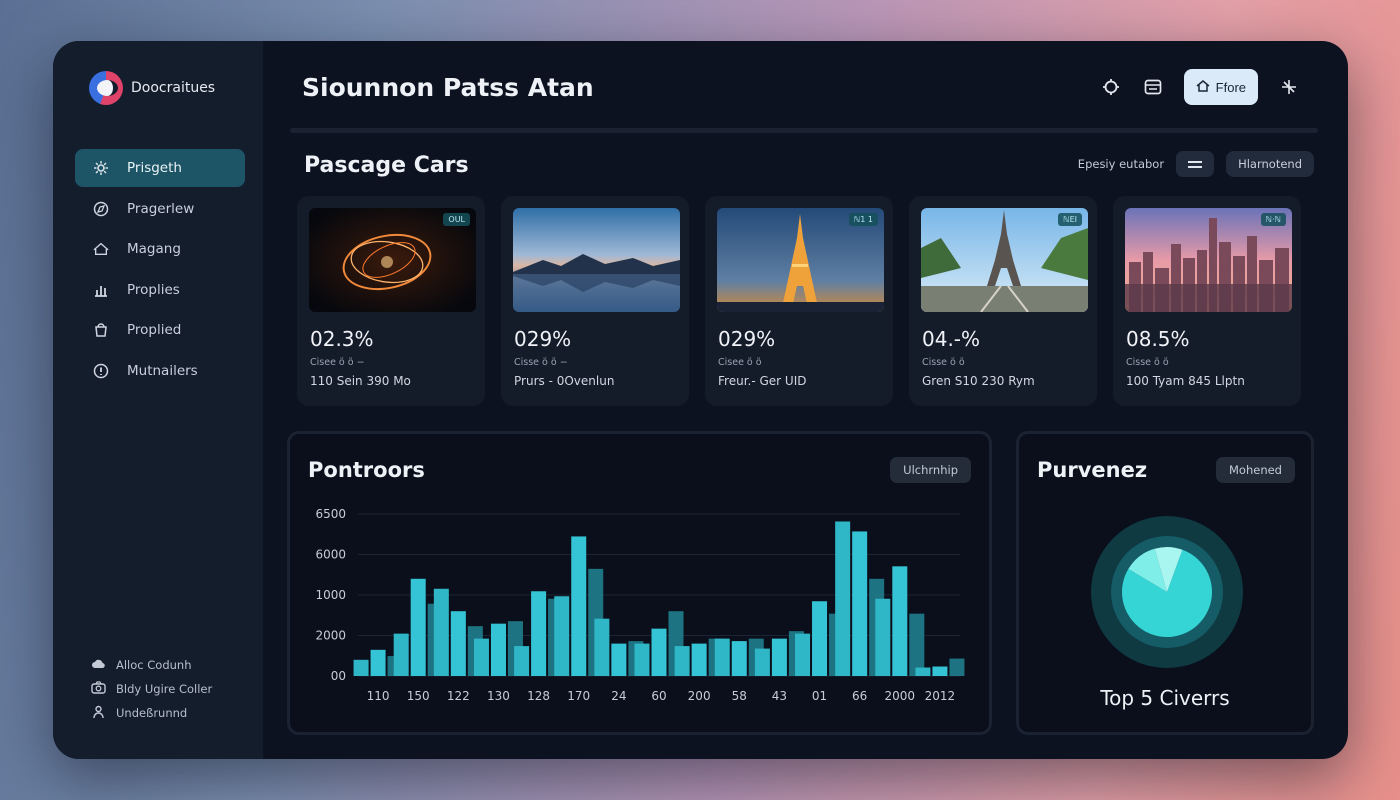 Image resolution: width=1400 pixels, height=800 pixels. Describe the element at coordinates (151, 713) in the screenshot. I see `sidebar-footer-item: Undeßrunnd` at that location.